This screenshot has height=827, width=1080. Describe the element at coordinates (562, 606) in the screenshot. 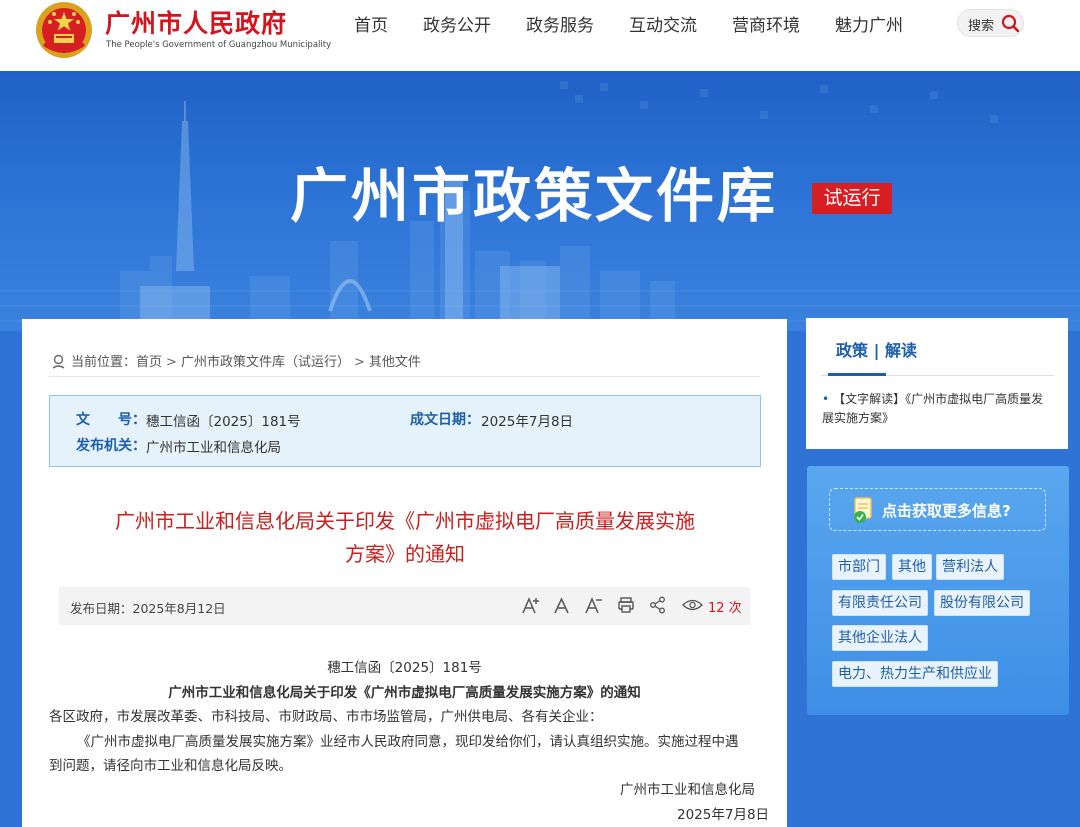

I see `font-default-icon` at that location.